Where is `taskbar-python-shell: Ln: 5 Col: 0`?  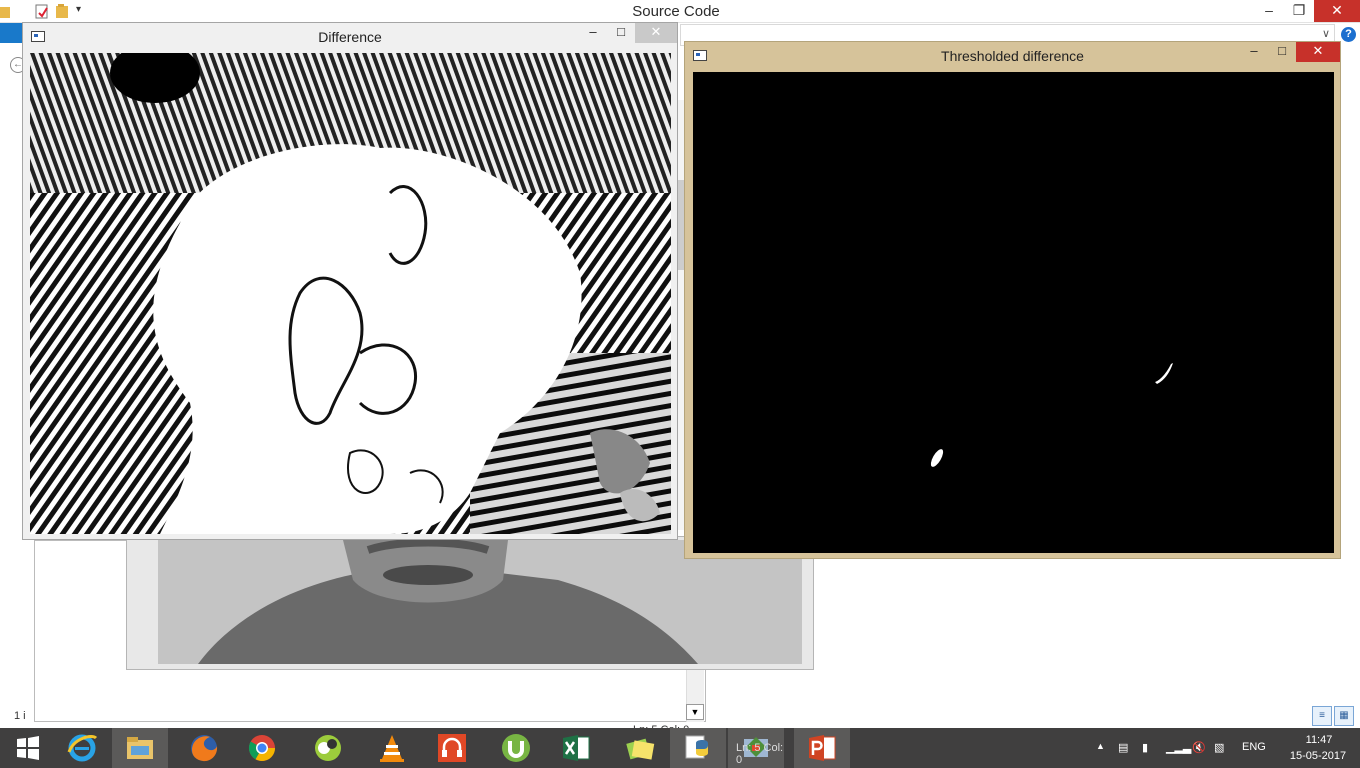 taskbar-python-shell: Ln: 5 Col: 0 is located at coordinates (756, 748).